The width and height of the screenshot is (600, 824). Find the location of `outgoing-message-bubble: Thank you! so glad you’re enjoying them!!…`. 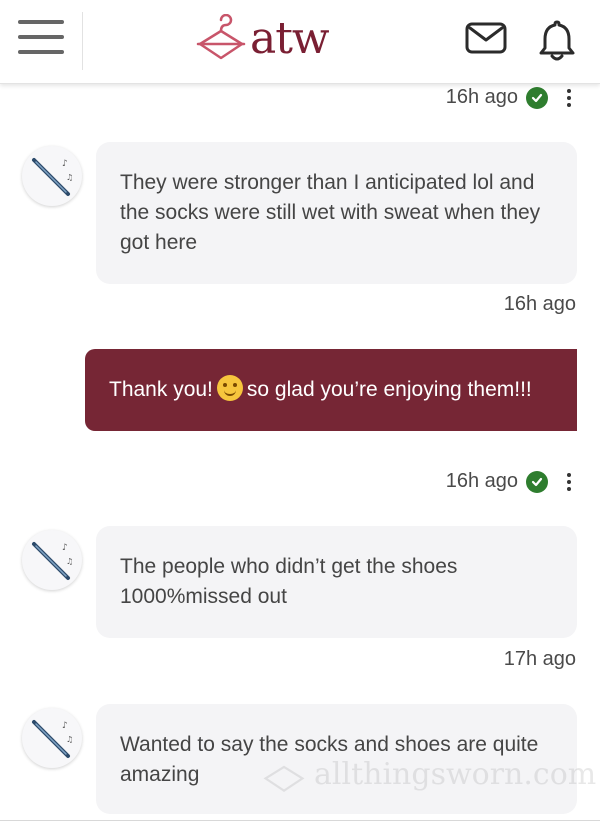

outgoing-message-bubble: Thank you! so glad you’re enjoying them!!… is located at coordinates (331, 390).